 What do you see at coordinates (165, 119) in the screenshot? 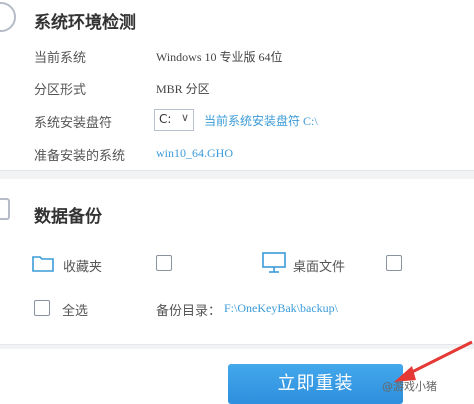
I see `install-drive-select-value: C:` at bounding box center [165, 119].